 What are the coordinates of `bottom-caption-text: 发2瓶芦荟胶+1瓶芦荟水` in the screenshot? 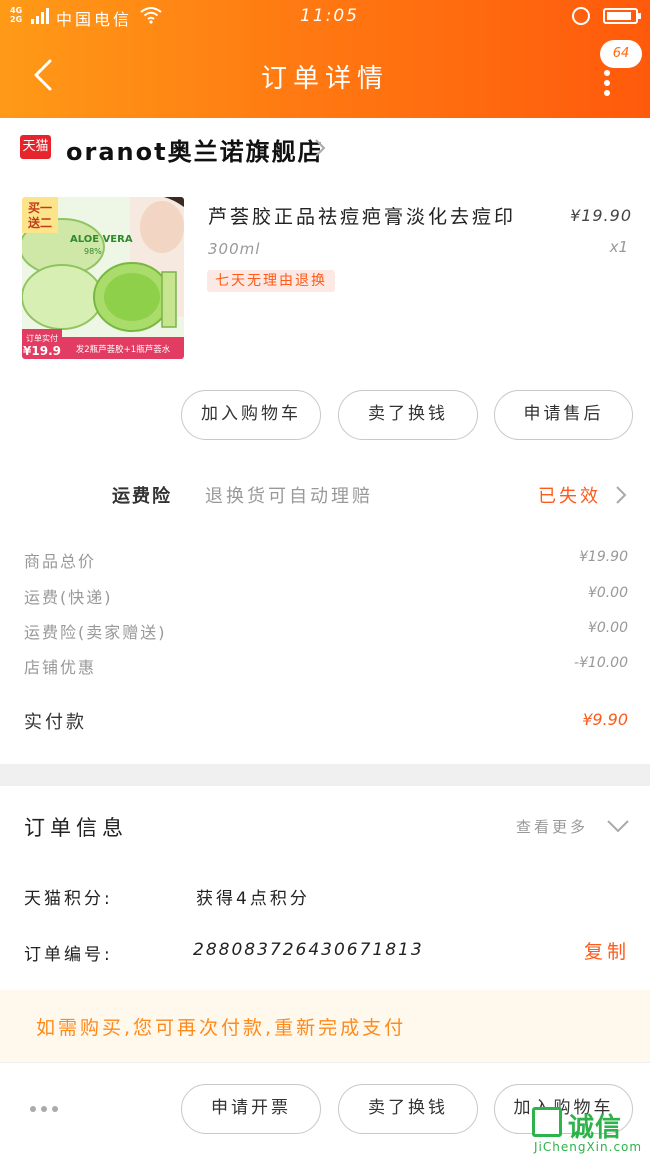 It's located at (123, 349).